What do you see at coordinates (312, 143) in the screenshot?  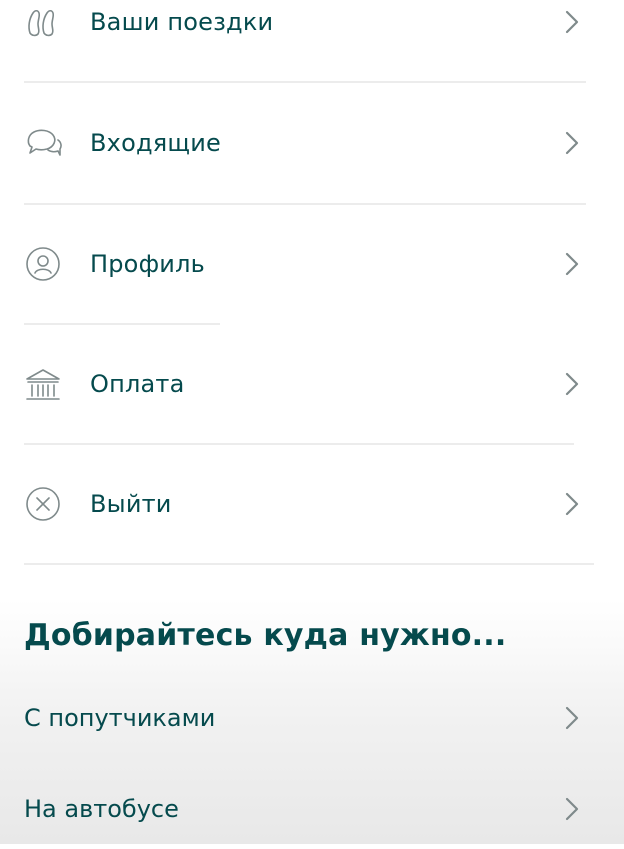 I see `menu-item-inbox: Входящие` at bounding box center [312, 143].